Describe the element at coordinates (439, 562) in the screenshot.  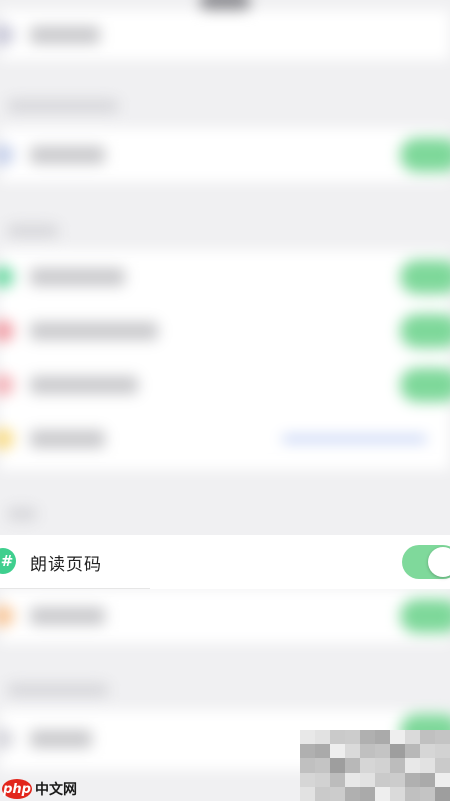
I see `toggle-knob` at that location.